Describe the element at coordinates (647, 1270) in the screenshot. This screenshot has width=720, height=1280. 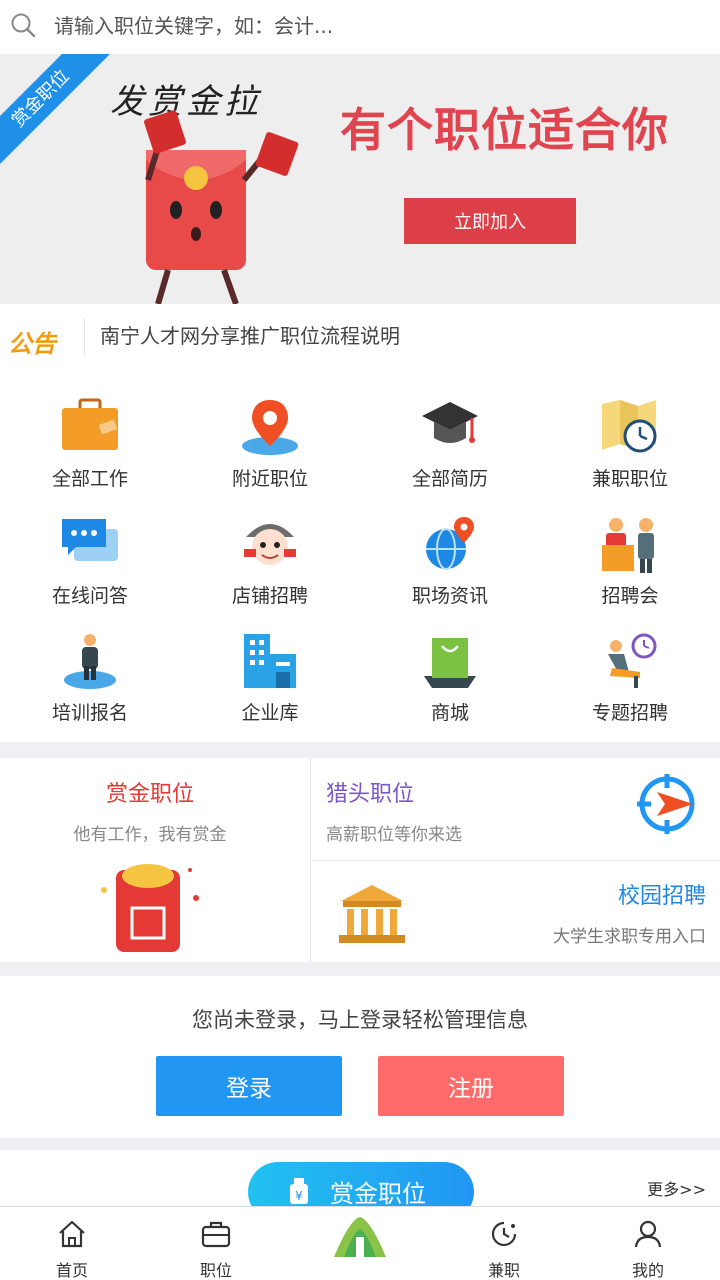
I see `tab-label: 我的` at that location.